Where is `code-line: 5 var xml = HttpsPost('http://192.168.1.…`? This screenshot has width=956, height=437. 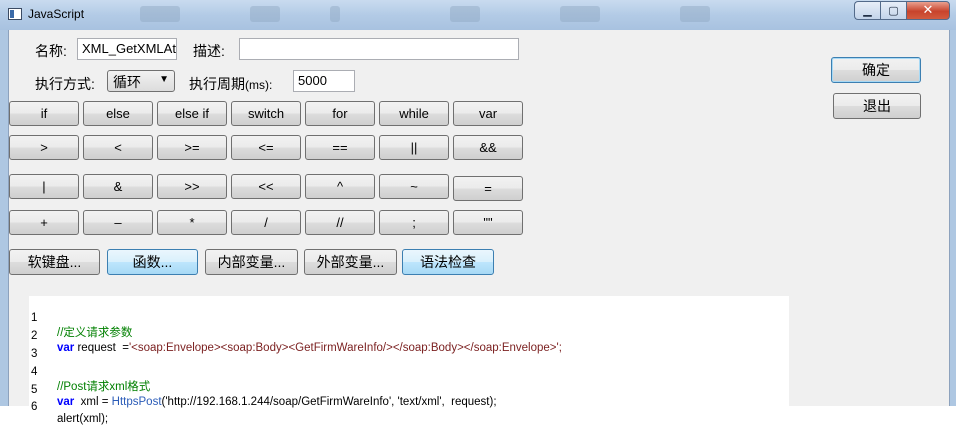 code-line: 5 var xml = HttpsPost('http://192.168.1.… is located at coordinates (263, 390).